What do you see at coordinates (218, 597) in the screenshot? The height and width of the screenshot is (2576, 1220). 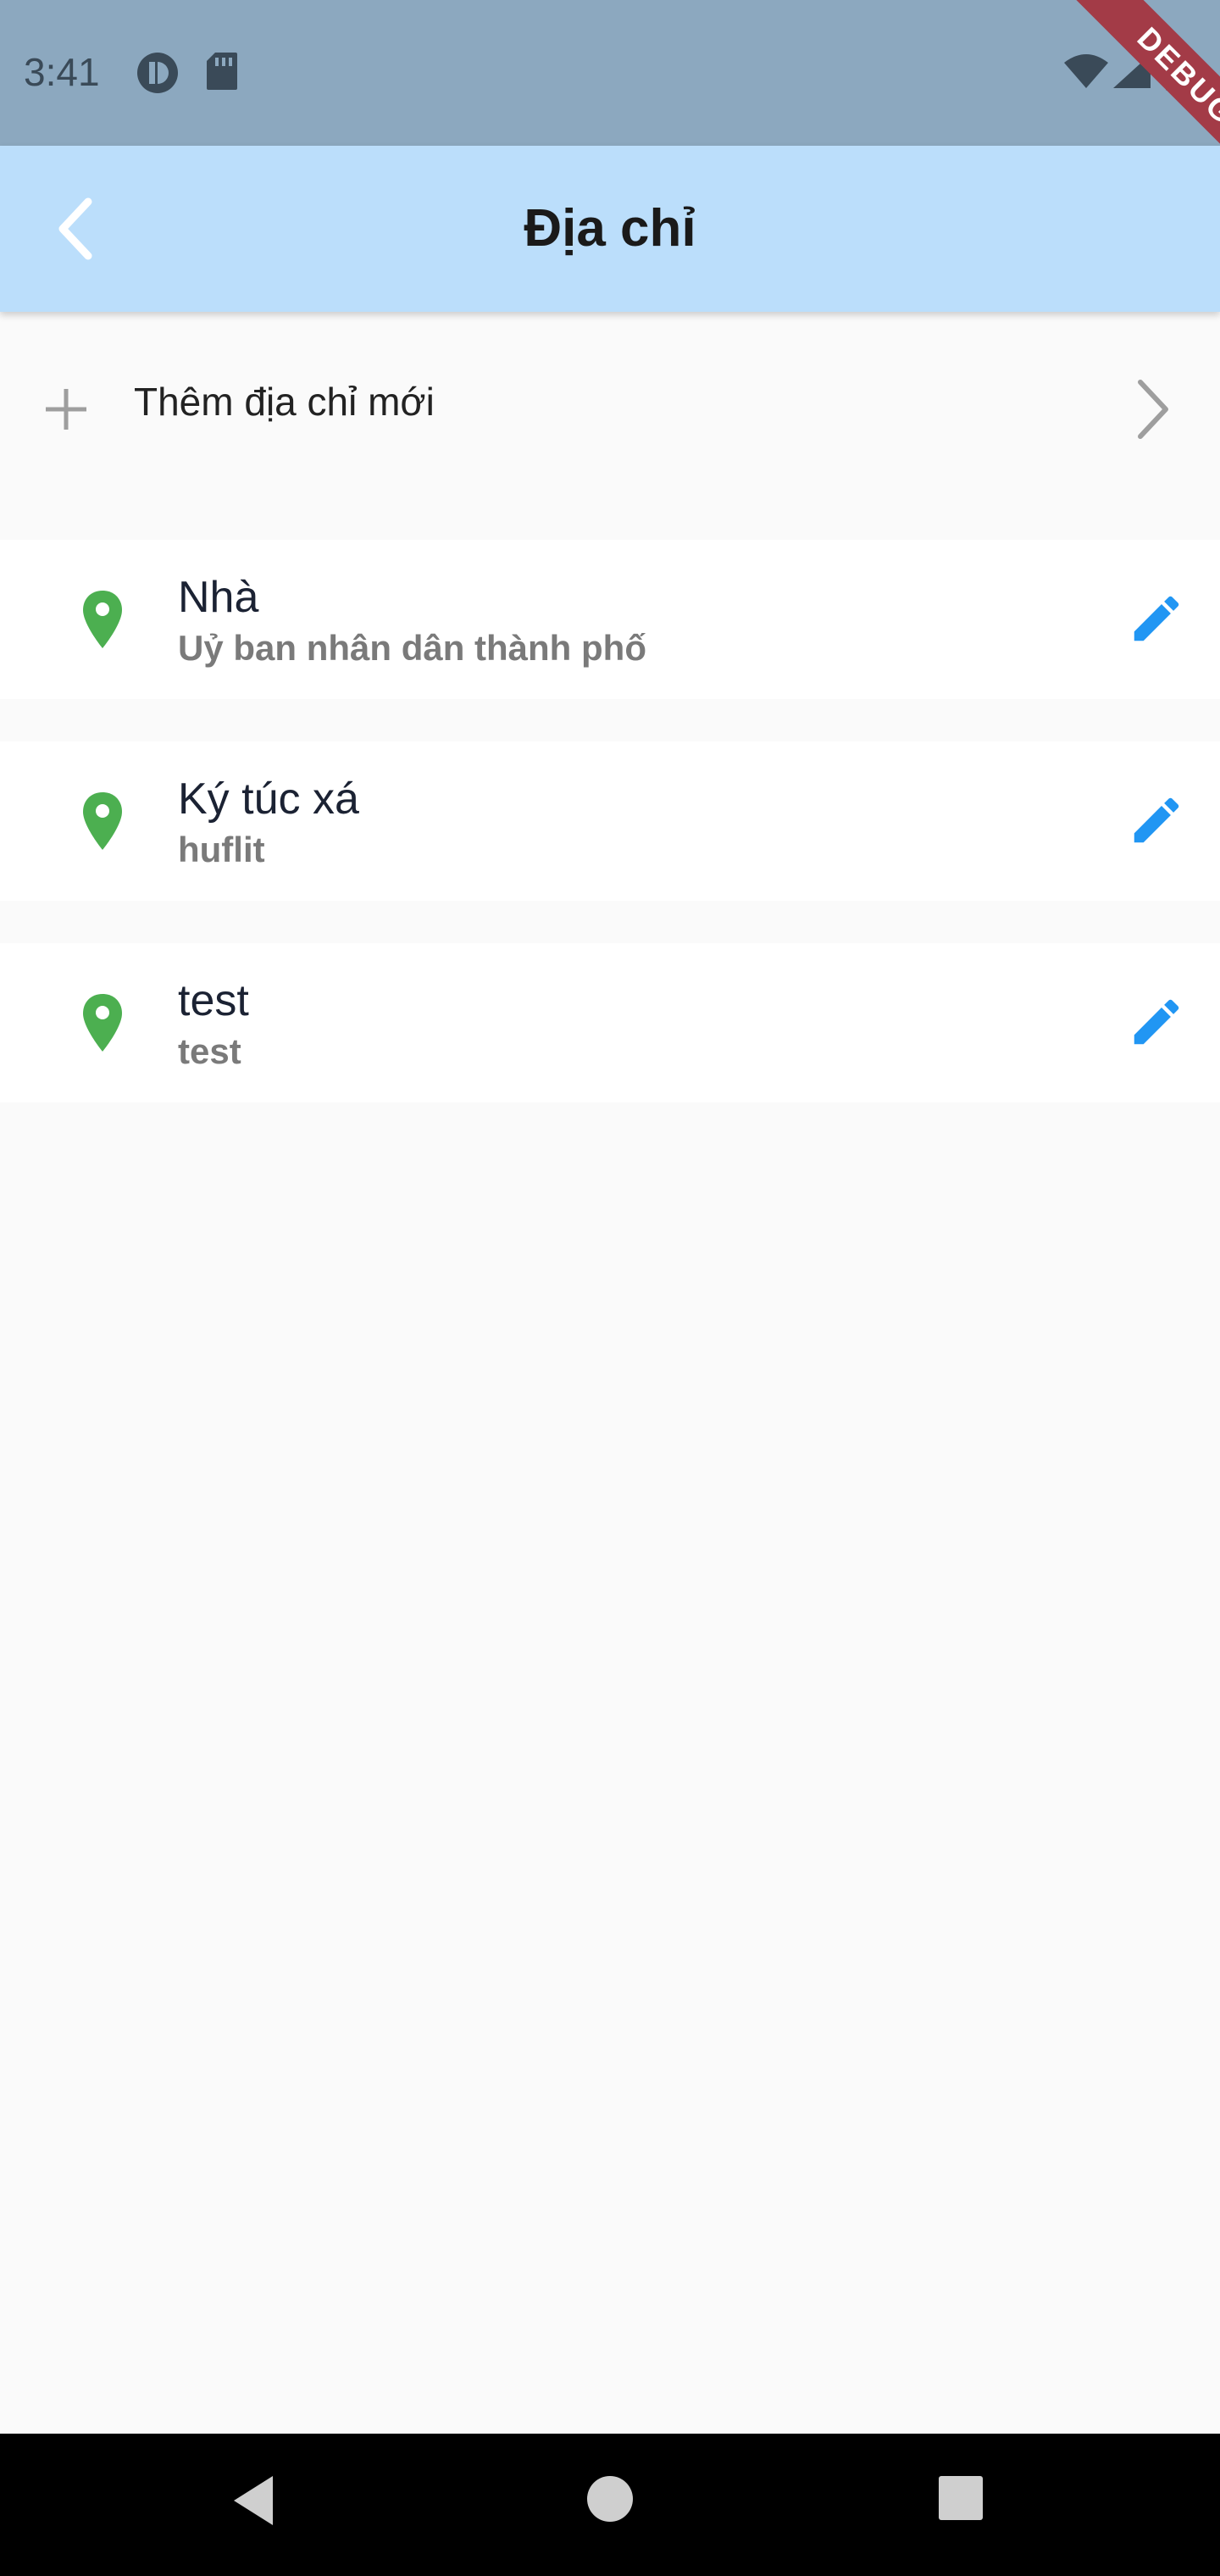 I see `address-name: Nhà` at bounding box center [218, 597].